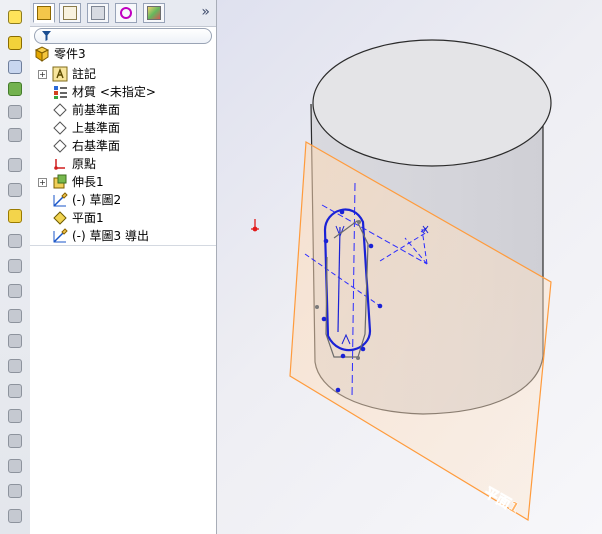 The image size is (602, 534). Describe the element at coordinates (114, 182) in the screenshot. I see `tree-item-extrude1: + 伸長1` at that location.